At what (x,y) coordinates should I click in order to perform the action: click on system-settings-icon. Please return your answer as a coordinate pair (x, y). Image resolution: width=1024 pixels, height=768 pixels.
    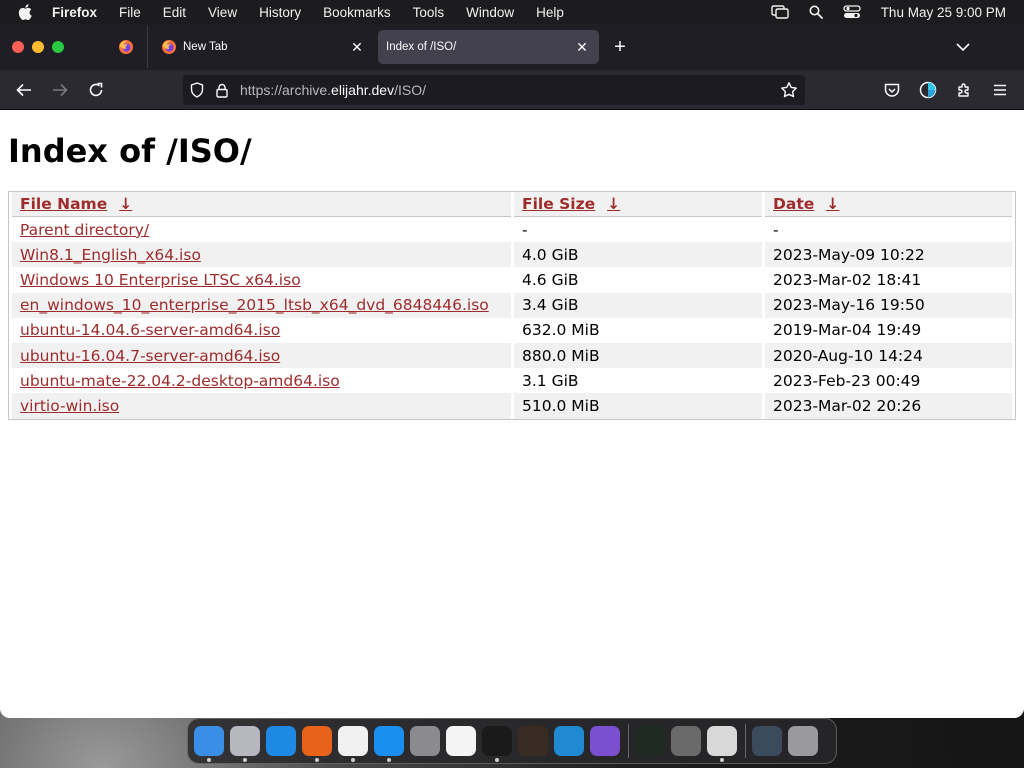
    Looking at the image, I should click on (425, 741).